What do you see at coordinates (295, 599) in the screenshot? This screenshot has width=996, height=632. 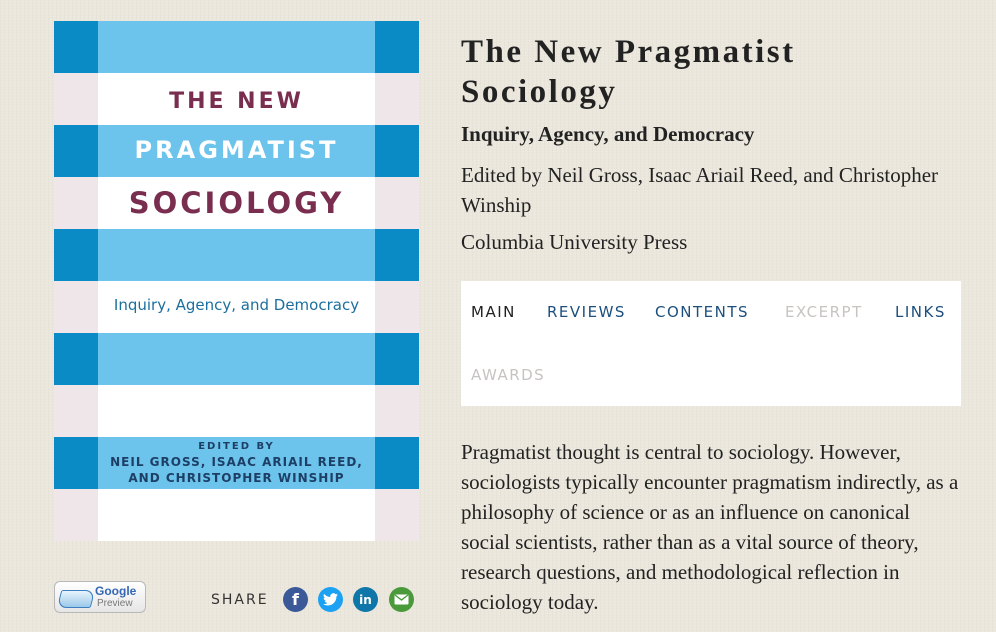 I see `facebook-icon: f` at bounding box center [295, 599].